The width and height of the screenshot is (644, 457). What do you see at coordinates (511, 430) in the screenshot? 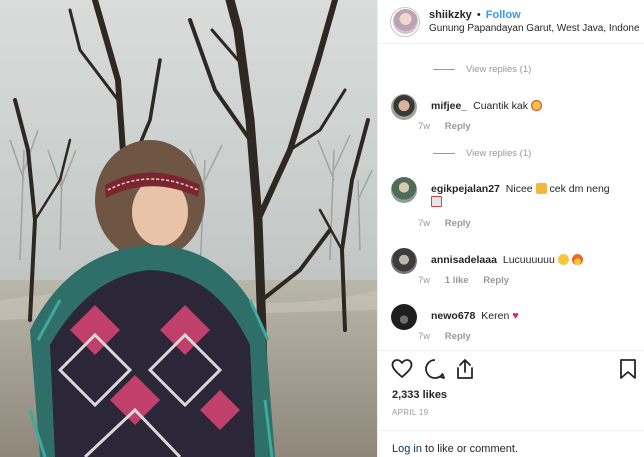
I see `login-divider` at bounding box center [511, 430].